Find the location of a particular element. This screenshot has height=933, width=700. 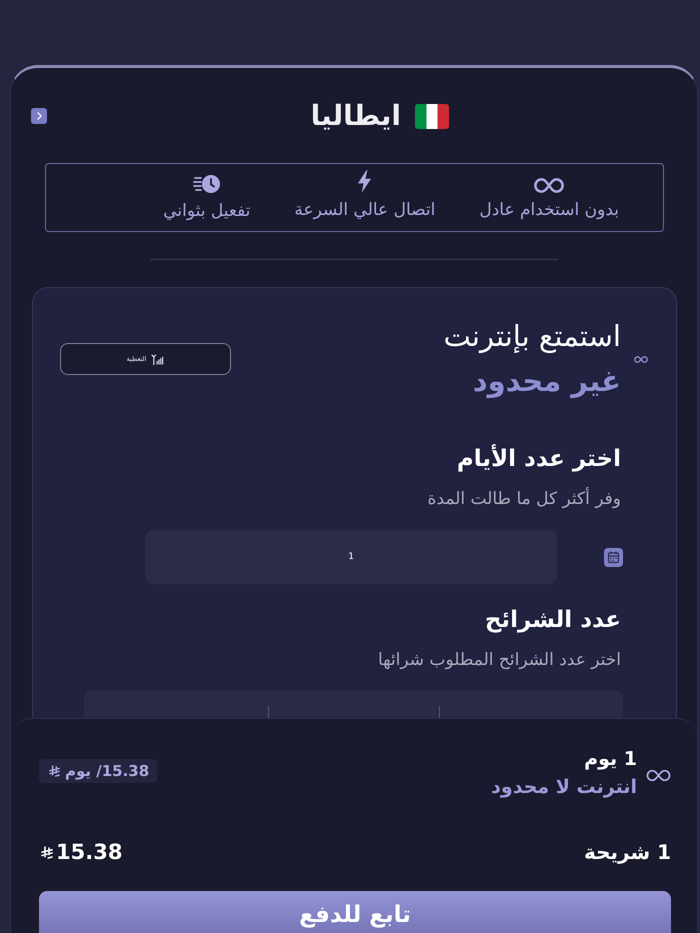

headline-text: استمتع بإنترنت is located at coordinates (532, 337).